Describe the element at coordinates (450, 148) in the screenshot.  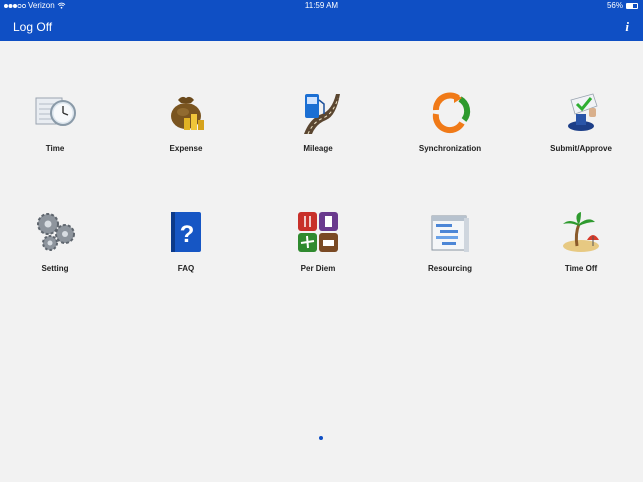
I see `tile-label-synchronization: Synchronization` at that location.